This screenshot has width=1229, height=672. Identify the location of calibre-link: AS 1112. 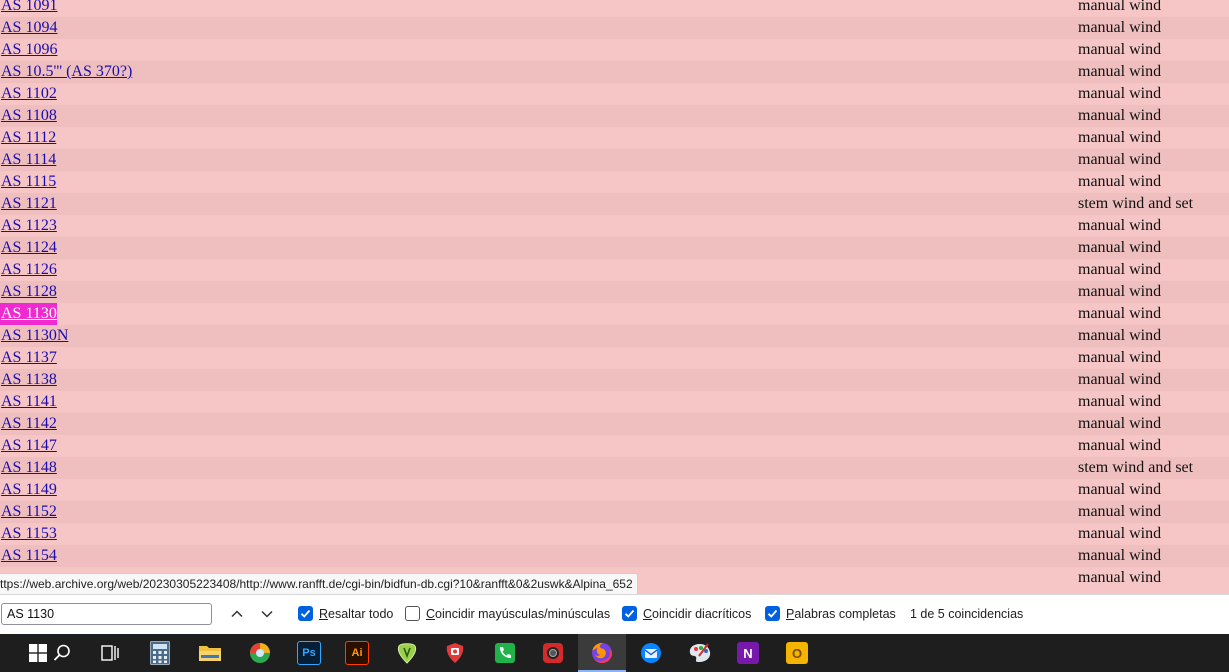
(28, 138).